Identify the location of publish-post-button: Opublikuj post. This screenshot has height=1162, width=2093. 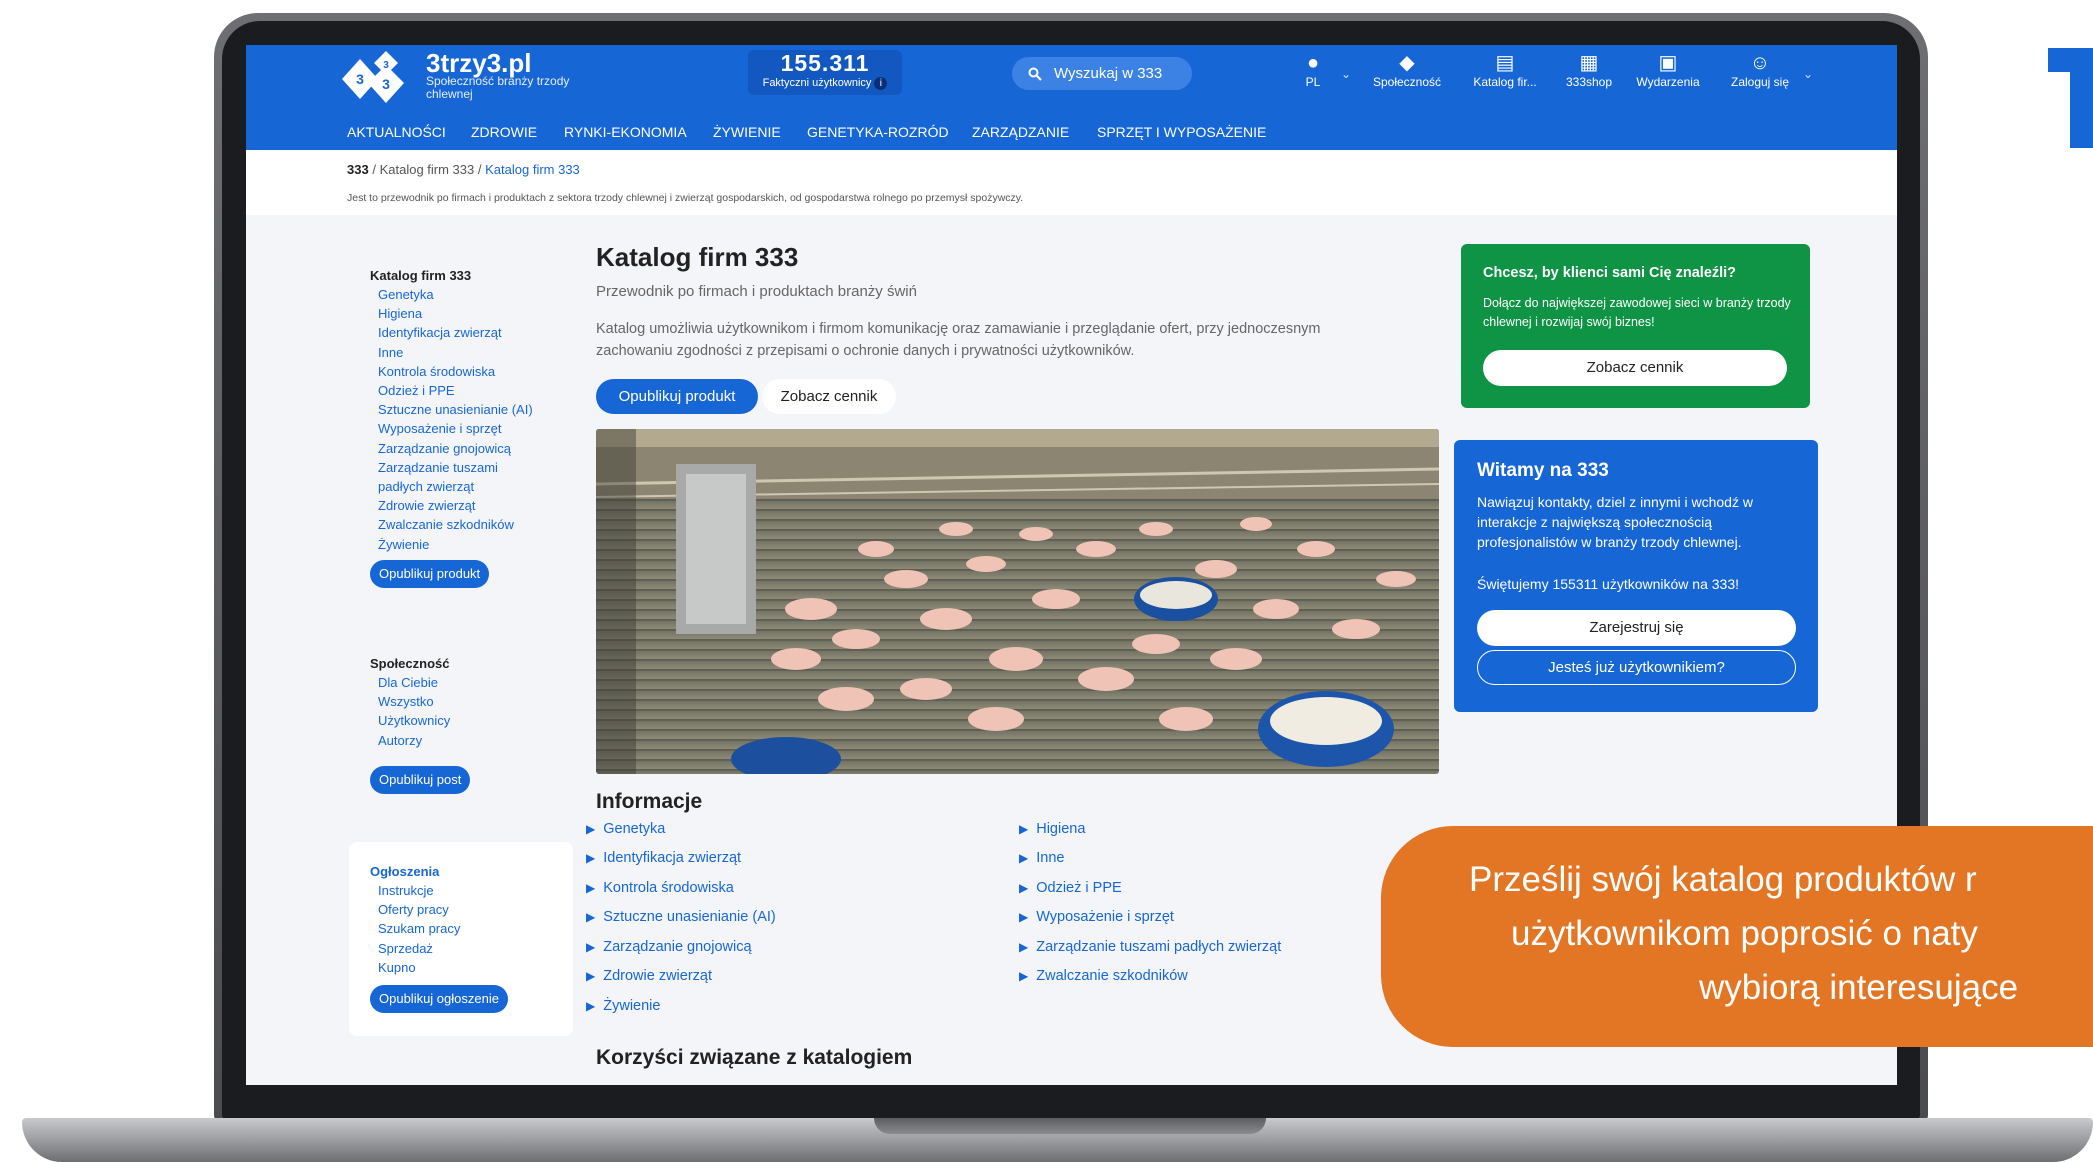
(420, 779).